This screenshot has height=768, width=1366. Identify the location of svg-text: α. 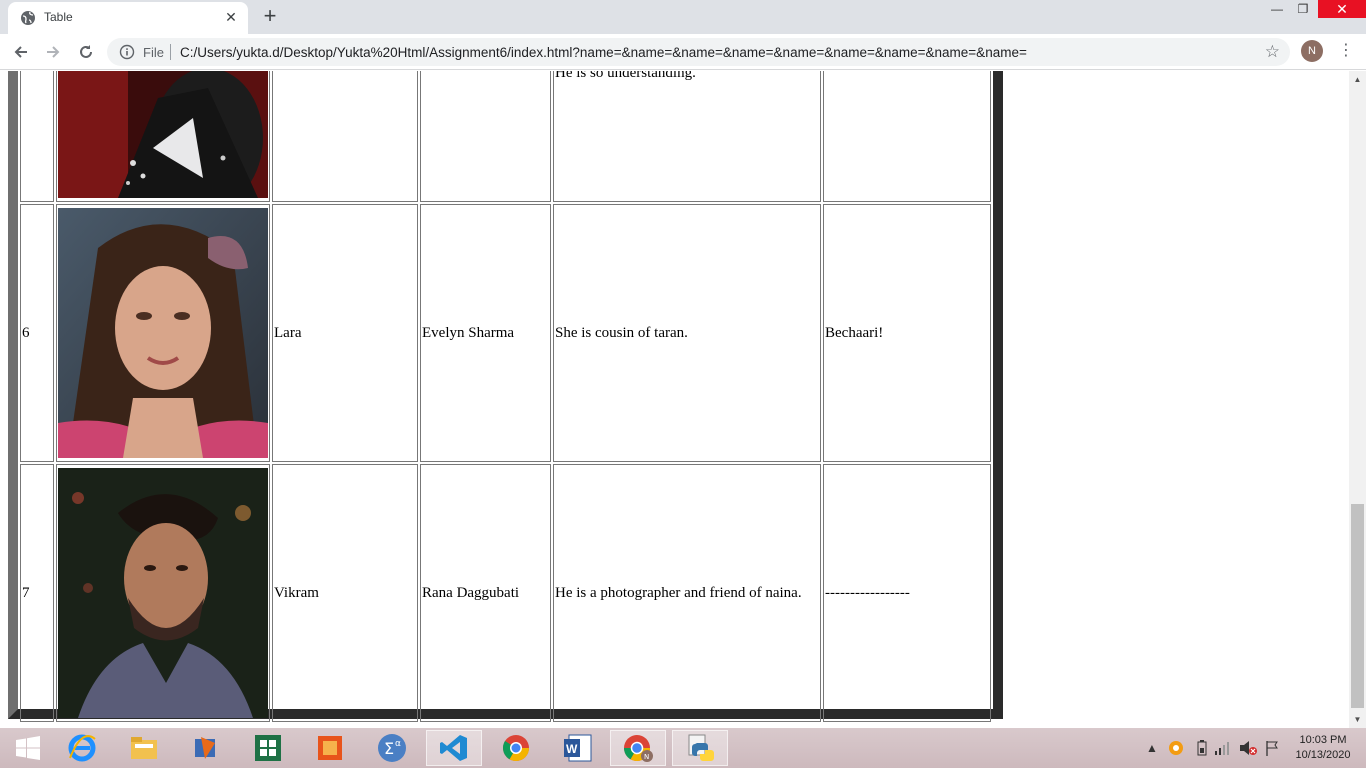
(398, 744).